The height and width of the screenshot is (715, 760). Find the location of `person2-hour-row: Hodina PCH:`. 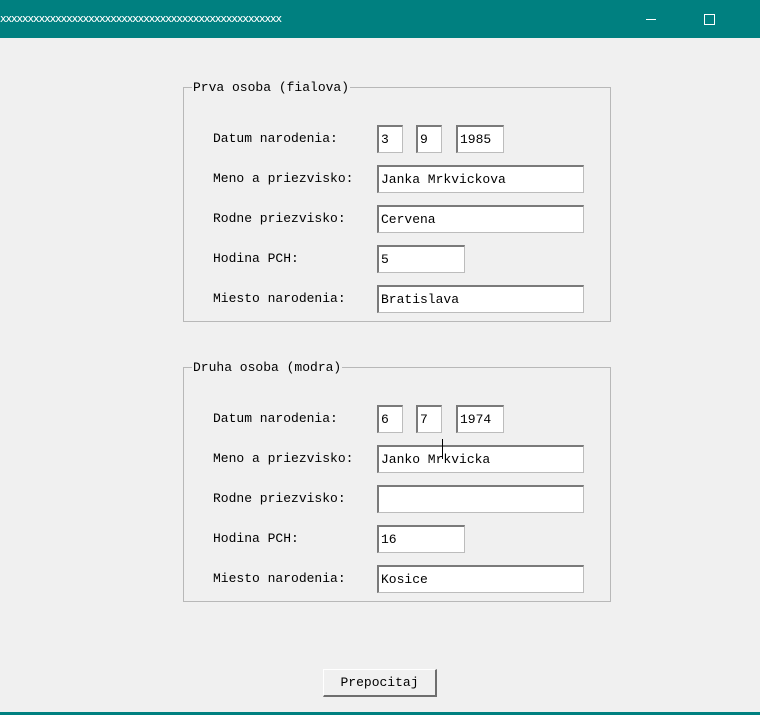

person2-hour-row: Hodina PCH: is located at coordinates (398, 539).